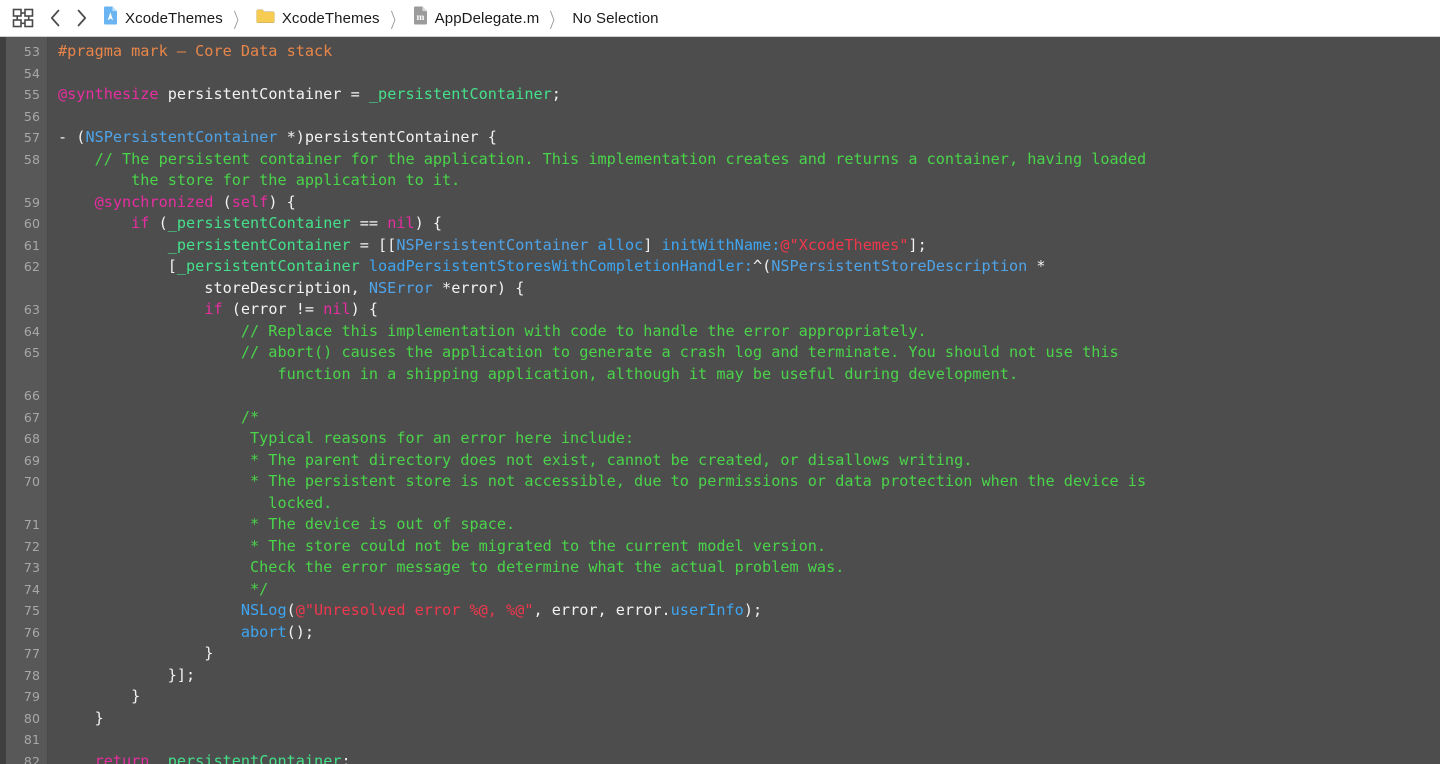 The height and width of the screenshot is (764, 1440). What do you see at coordinates (31, 460) in the screenshot?
I see `line-number: 69` at bounding box center [31, 460].